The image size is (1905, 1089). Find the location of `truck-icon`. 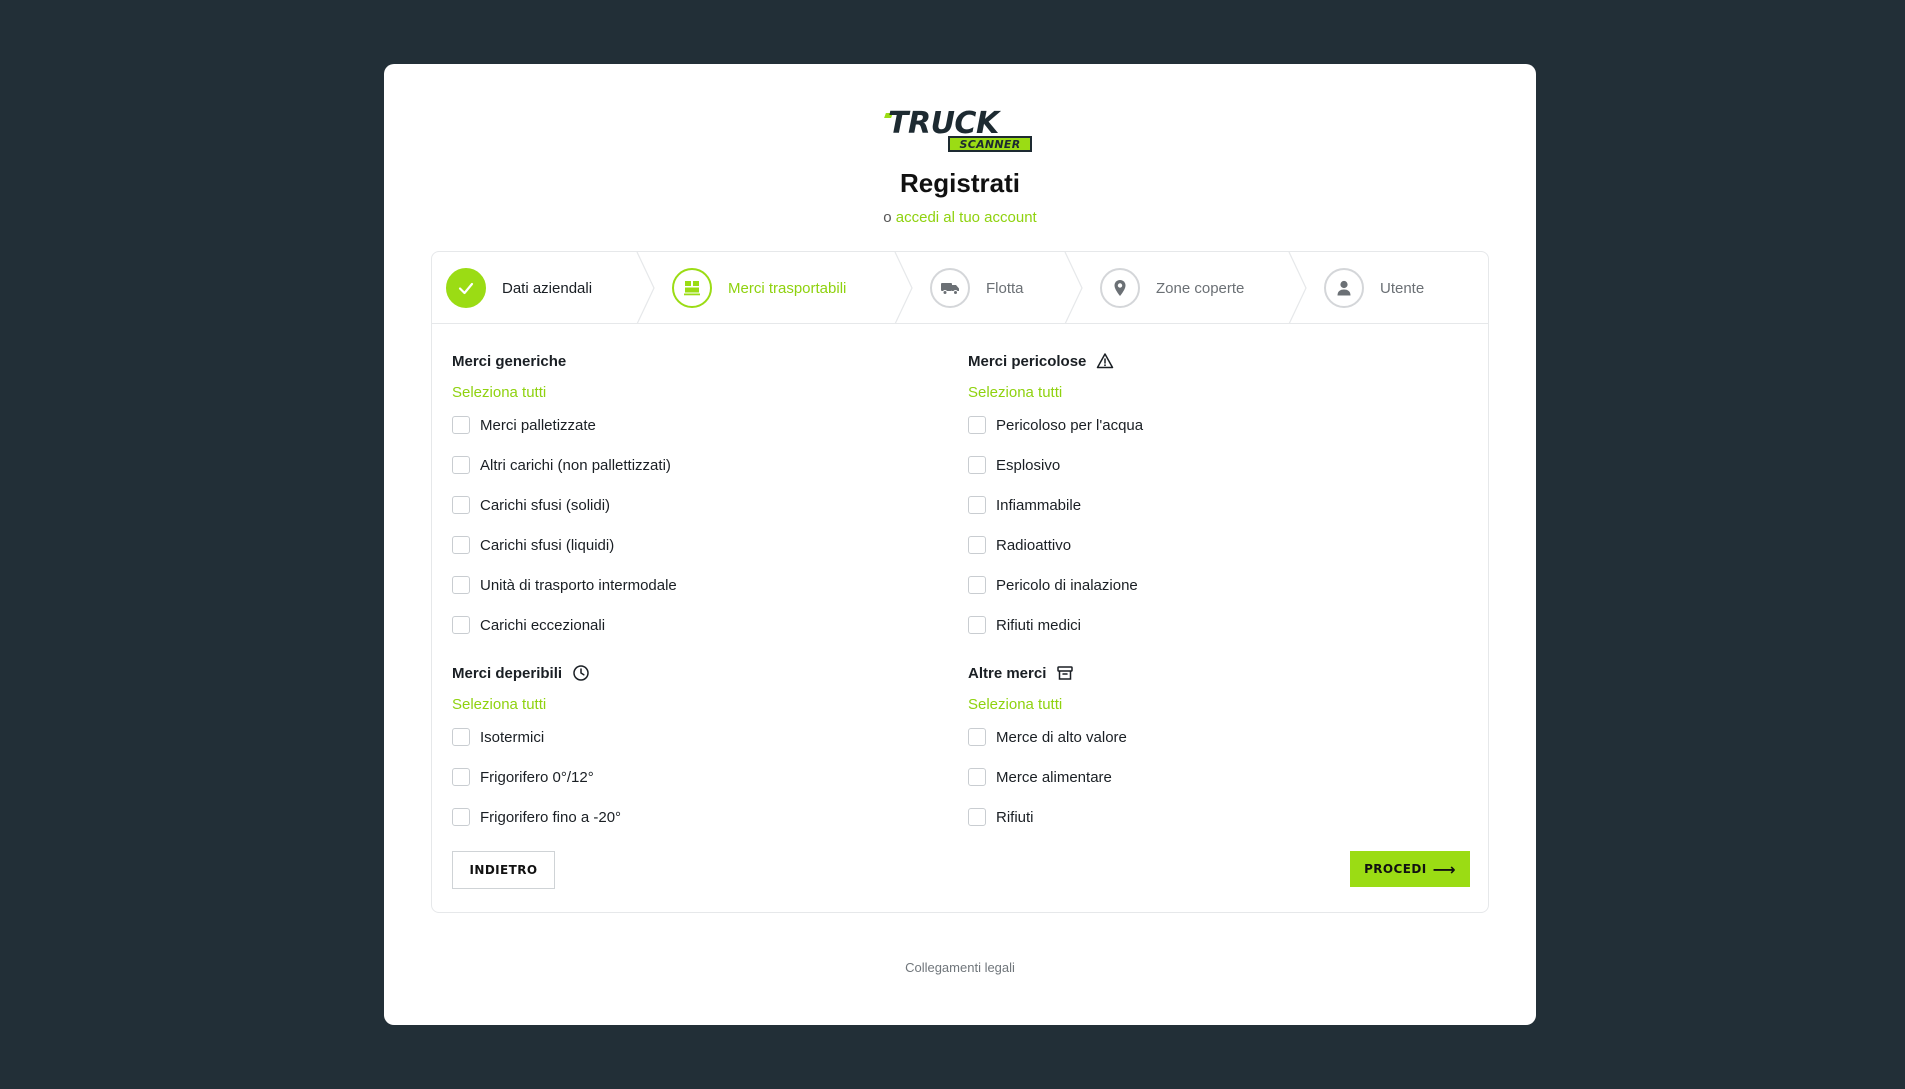

truck-icon is located at coordinates (950, 288).